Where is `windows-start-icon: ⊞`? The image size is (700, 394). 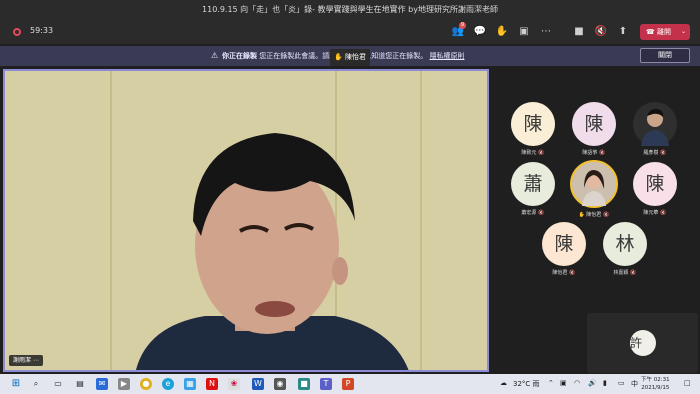 windows-start-icon: ⊞ is located at coordinates (16, 384).